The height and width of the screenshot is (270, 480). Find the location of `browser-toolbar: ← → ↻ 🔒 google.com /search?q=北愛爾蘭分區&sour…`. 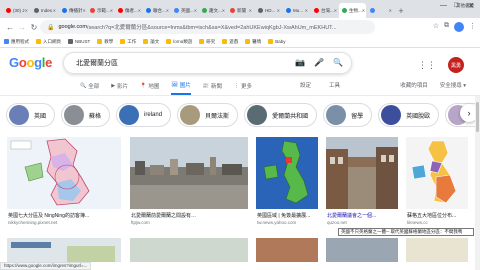

browser-toolbar: ← → ↻ 🔒 google.com /search?q=北愛爾蘭分區&sour… is located at coordinates (240, 27).